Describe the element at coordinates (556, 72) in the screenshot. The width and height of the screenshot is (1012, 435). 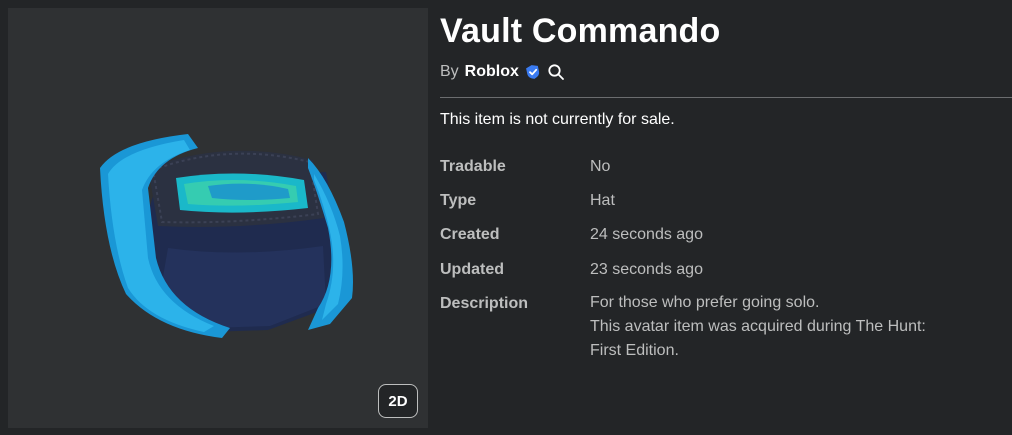
I see `search-icon` at that location.